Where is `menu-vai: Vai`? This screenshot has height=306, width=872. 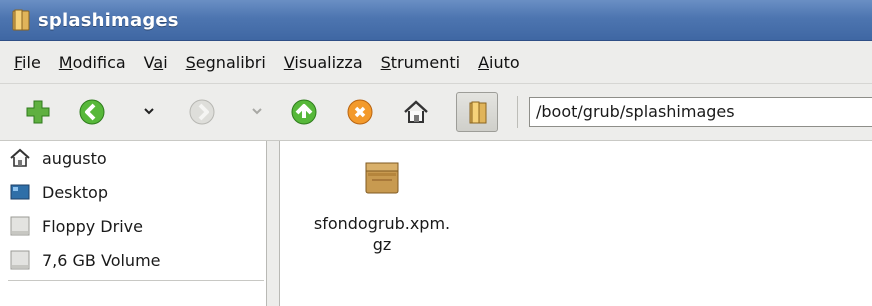 menu-vai: Vai is located at coordinates (156, 62).